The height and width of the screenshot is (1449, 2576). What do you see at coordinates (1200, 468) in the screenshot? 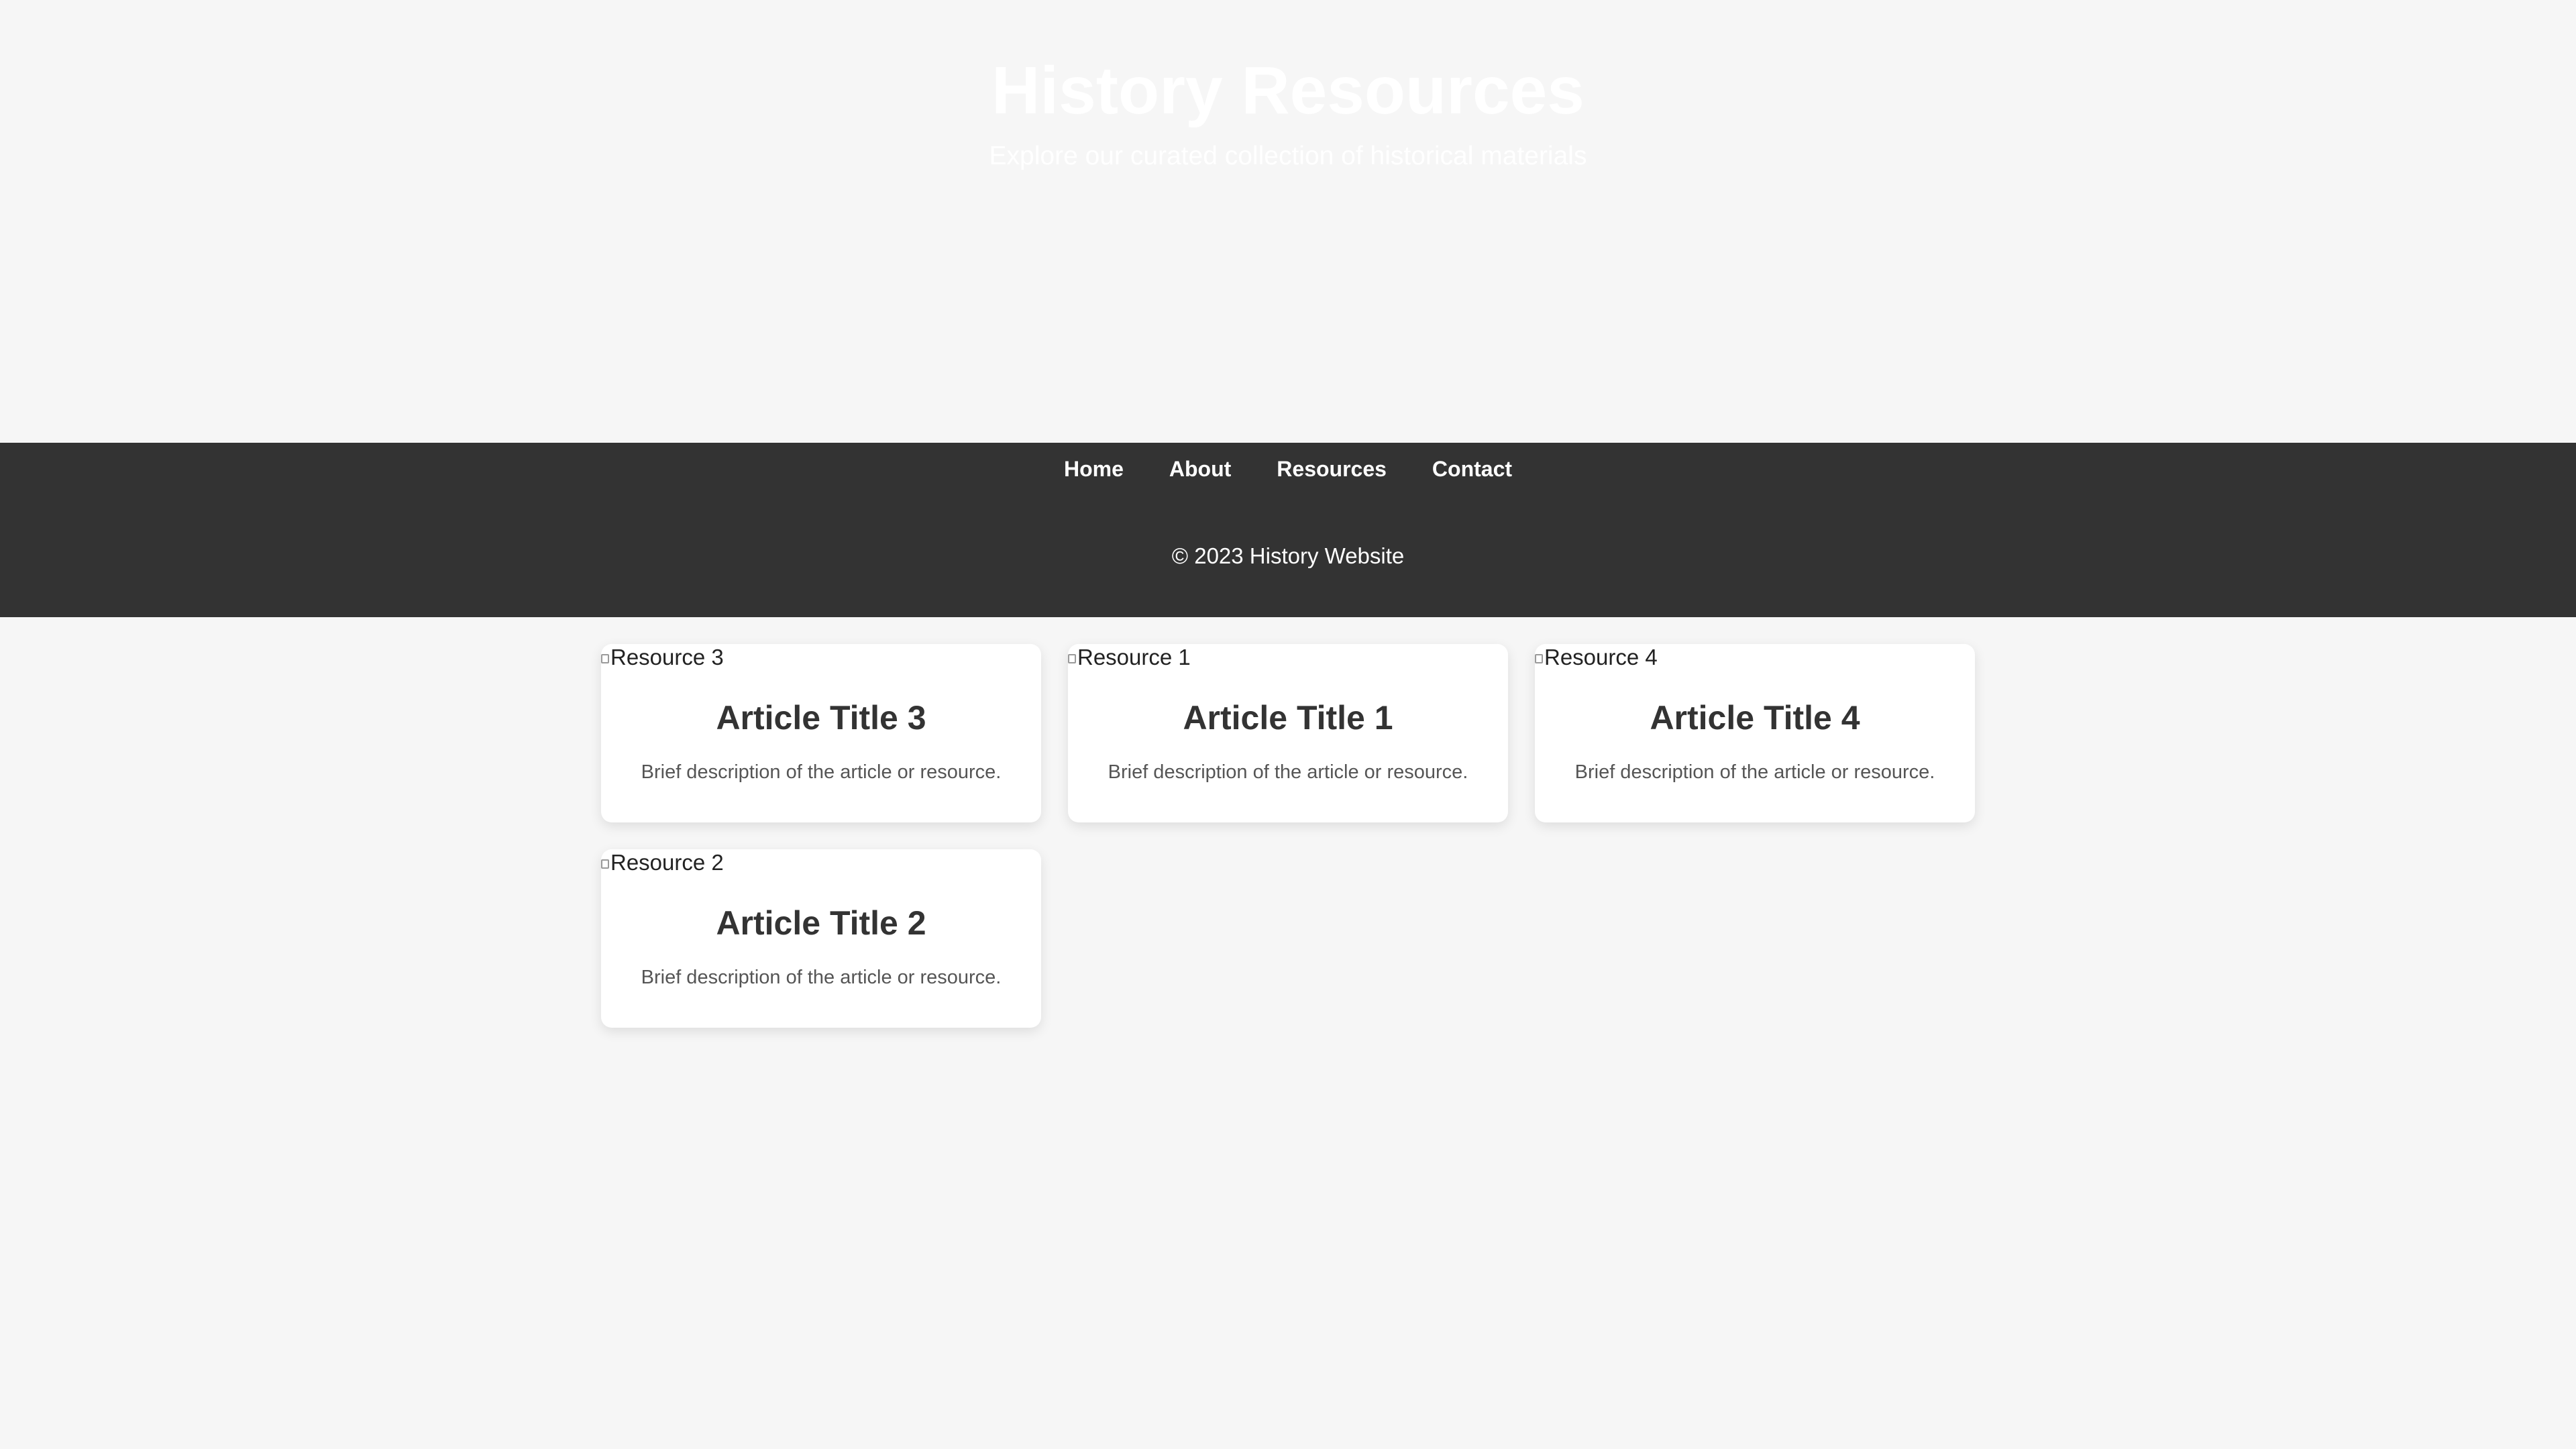
I see `nav-link-about: About` at bounding box center [1200, 468].